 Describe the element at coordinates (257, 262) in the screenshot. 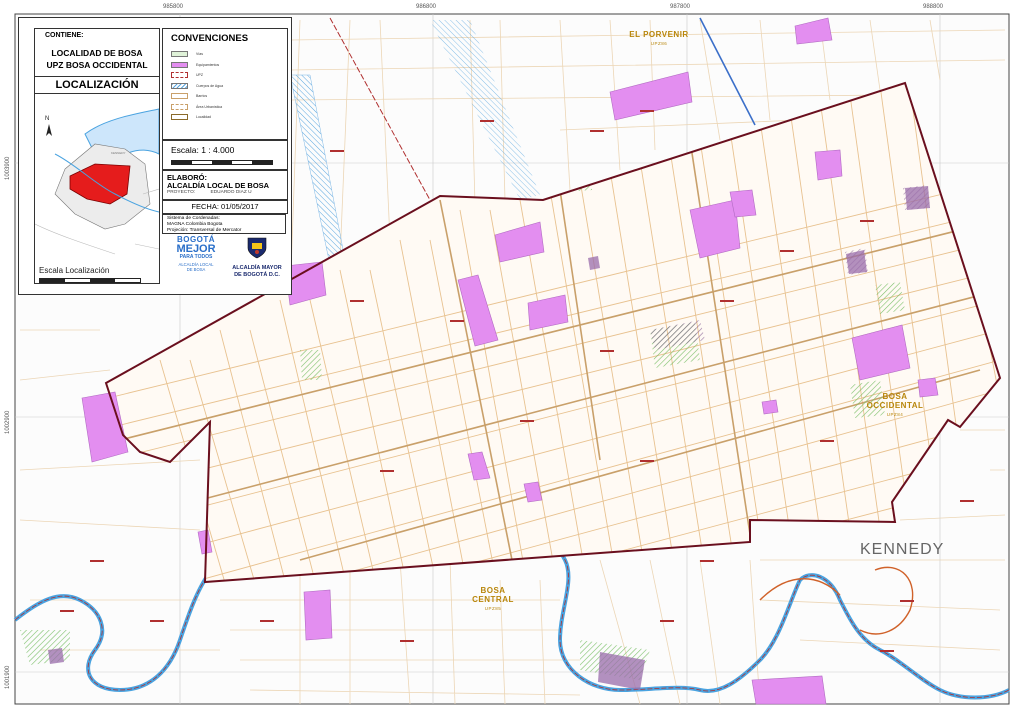

I see `alcaldia-logo: ALCALDÍA MAYOR DE BOGOTÁ D.C.` at that location.